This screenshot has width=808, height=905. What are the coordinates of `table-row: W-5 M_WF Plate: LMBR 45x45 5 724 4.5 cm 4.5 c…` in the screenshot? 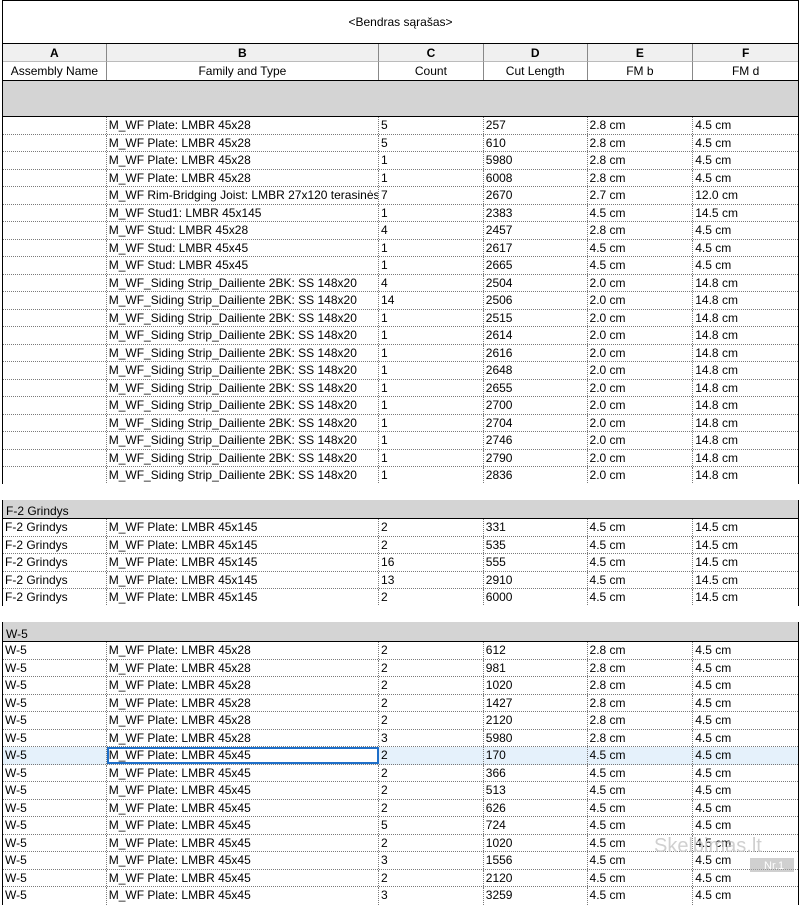 It's located at (400, 826).